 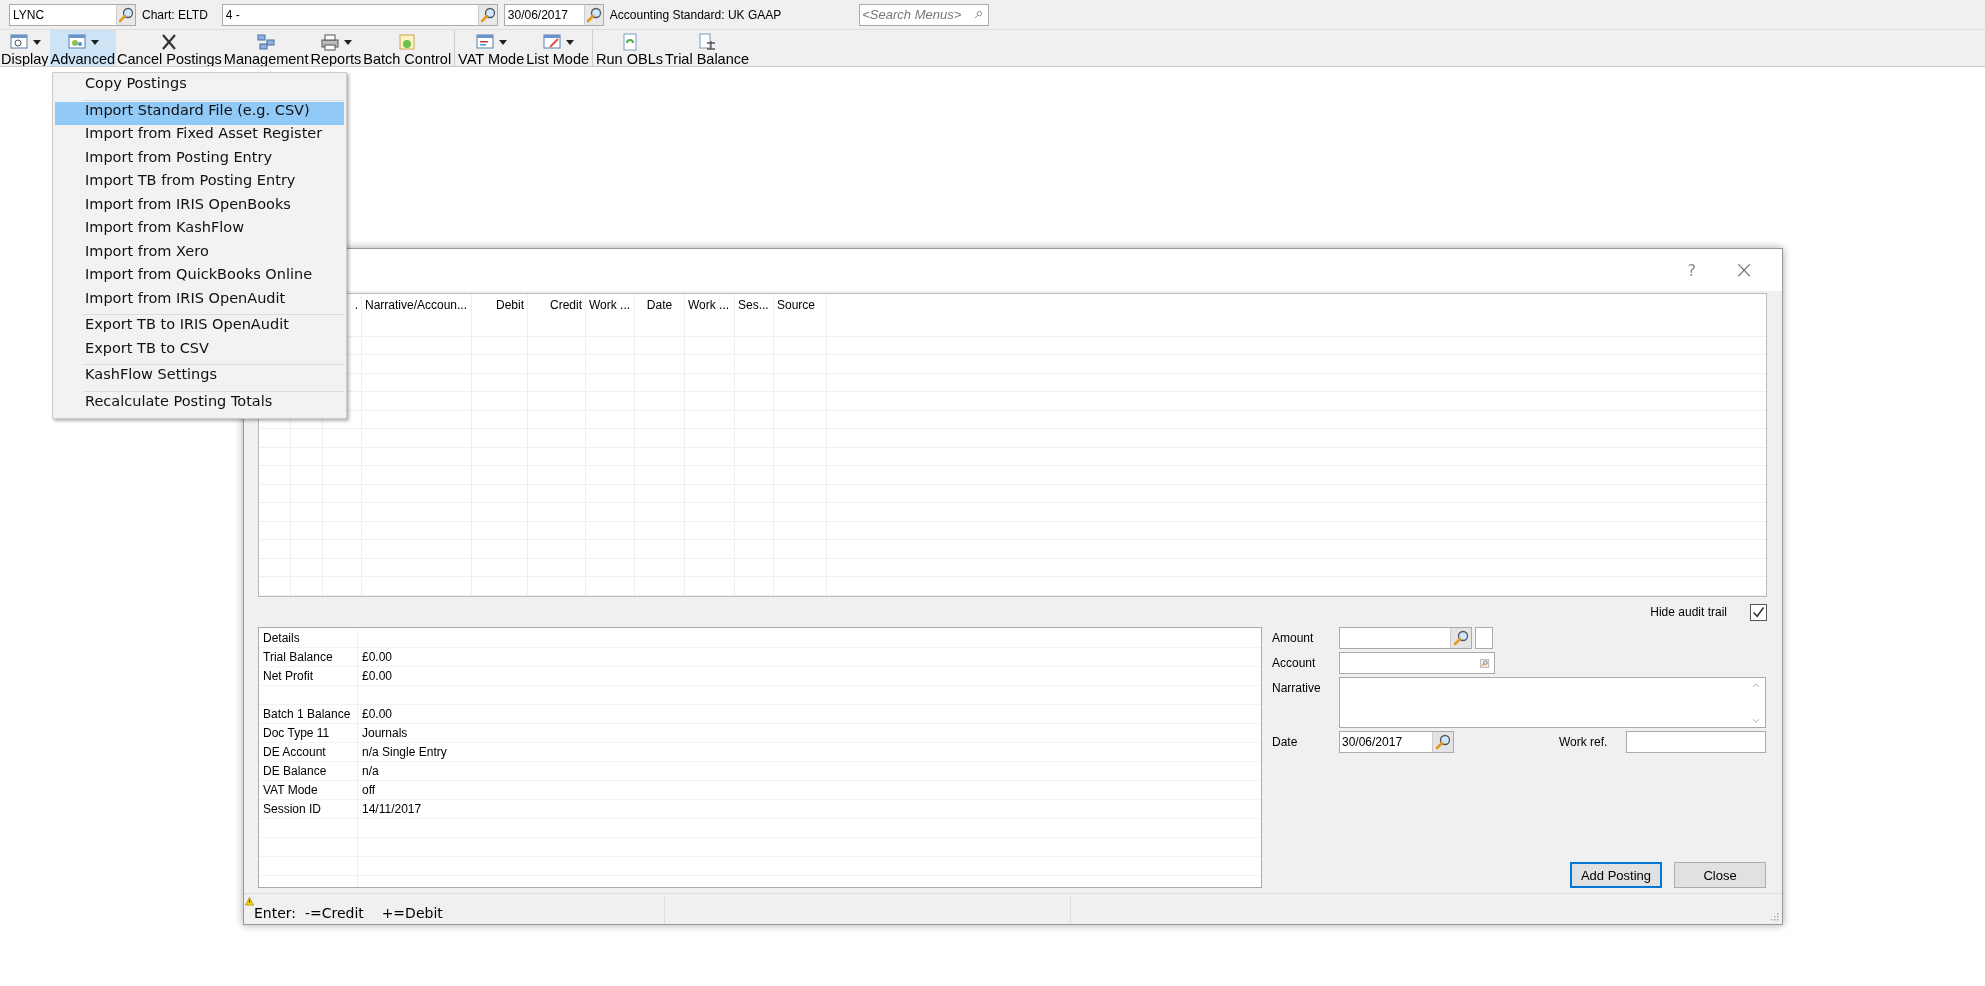 What do you see at coordinates (1584, 742) in the screenshot?
I see `work-ref-label: Work ref.` at bounding box center [1584, 742].